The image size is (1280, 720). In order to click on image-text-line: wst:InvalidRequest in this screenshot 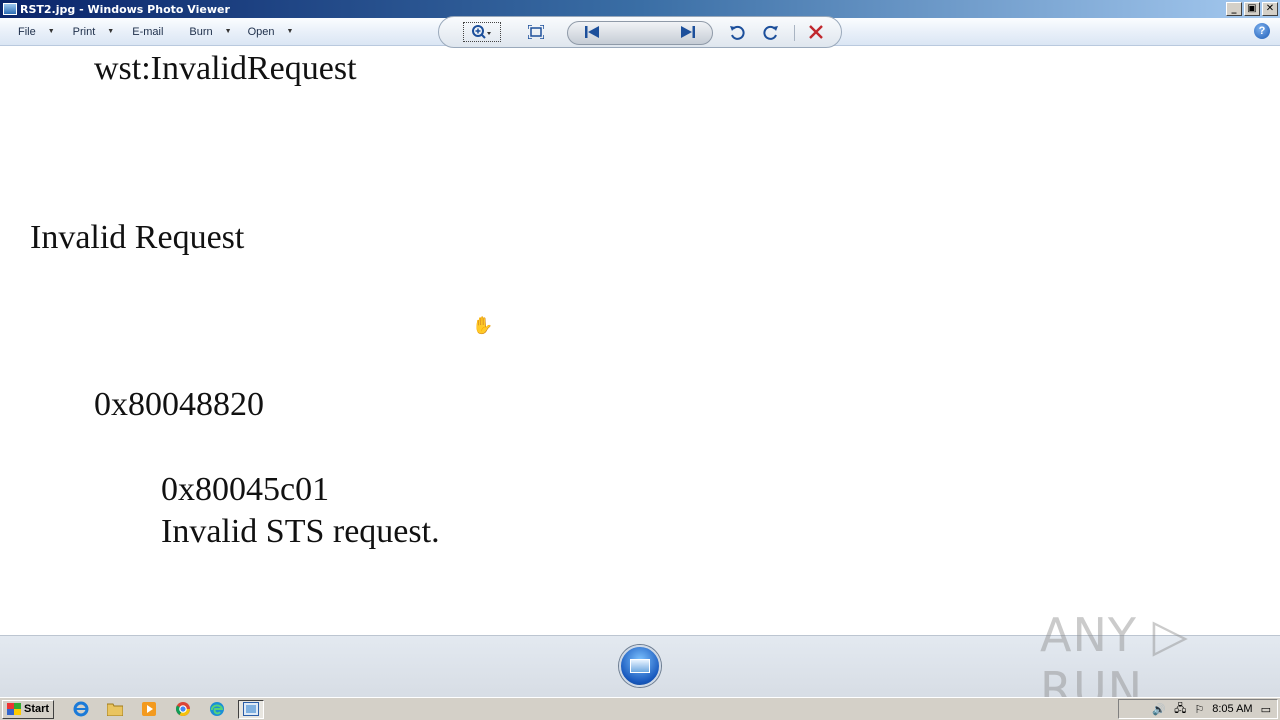, I will do `click(225, 68)`.